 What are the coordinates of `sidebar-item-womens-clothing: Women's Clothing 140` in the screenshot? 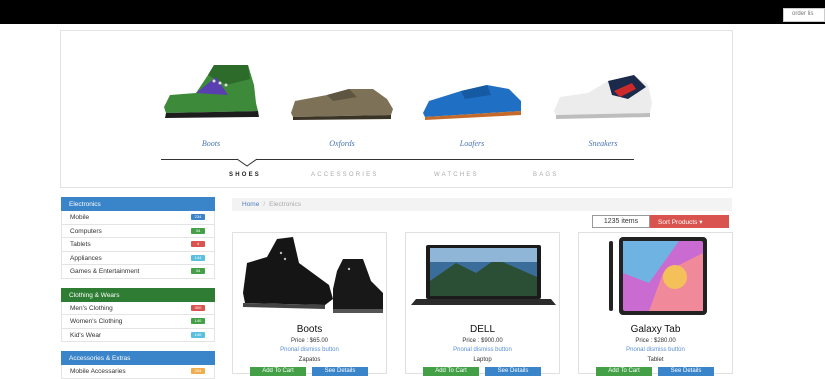 It's located at (138, 322).